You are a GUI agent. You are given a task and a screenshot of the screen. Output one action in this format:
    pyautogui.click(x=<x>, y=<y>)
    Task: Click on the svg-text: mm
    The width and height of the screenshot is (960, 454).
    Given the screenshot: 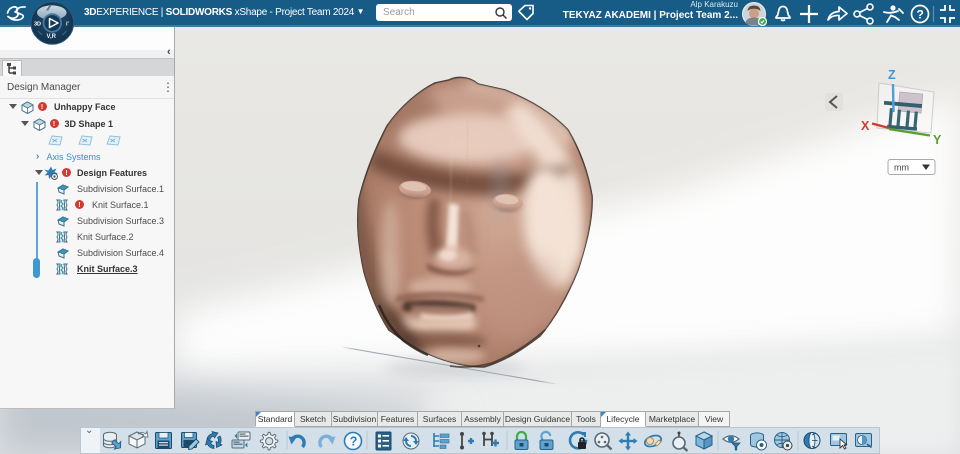 What is the action you would take?
    pyautogui.click(x=901, y=168)
    